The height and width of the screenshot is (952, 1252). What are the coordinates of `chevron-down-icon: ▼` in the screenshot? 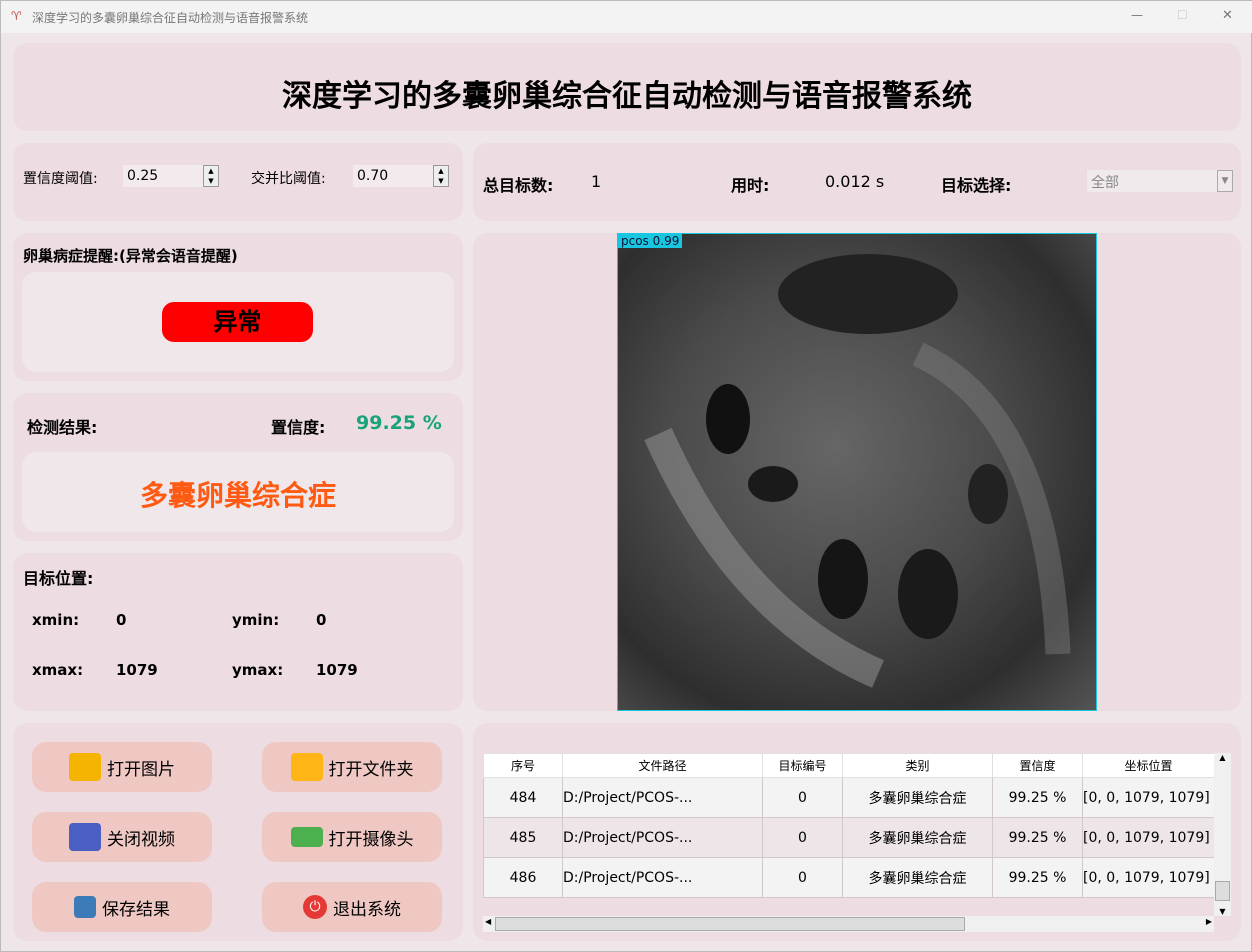 It's located at (1225, 181).